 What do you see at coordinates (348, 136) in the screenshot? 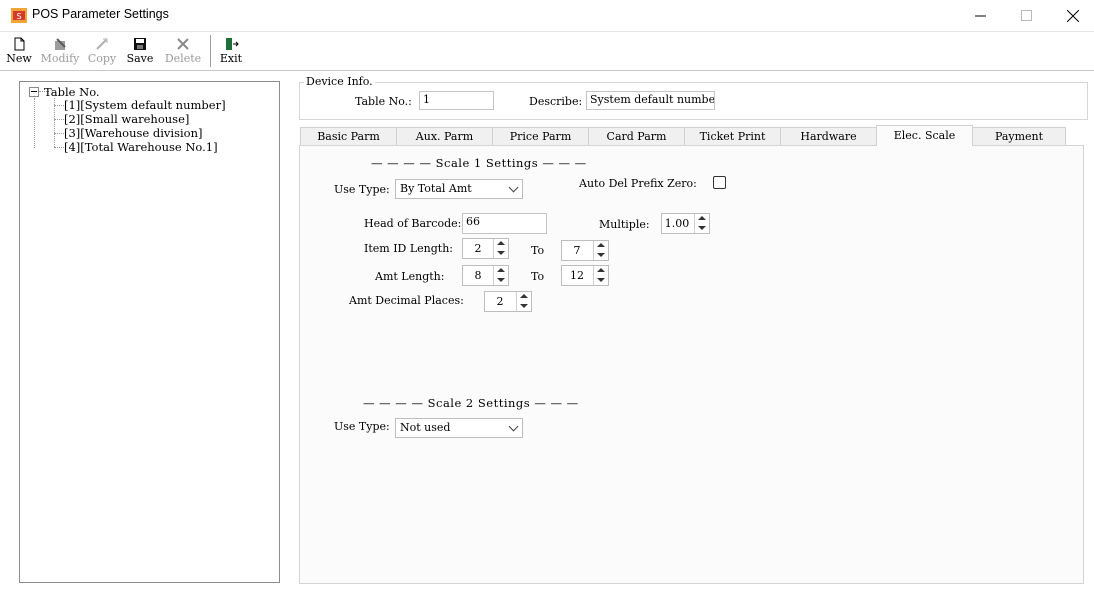
I see `tab-basic-parm: Basic Parm` at bounding box center [348, 136].